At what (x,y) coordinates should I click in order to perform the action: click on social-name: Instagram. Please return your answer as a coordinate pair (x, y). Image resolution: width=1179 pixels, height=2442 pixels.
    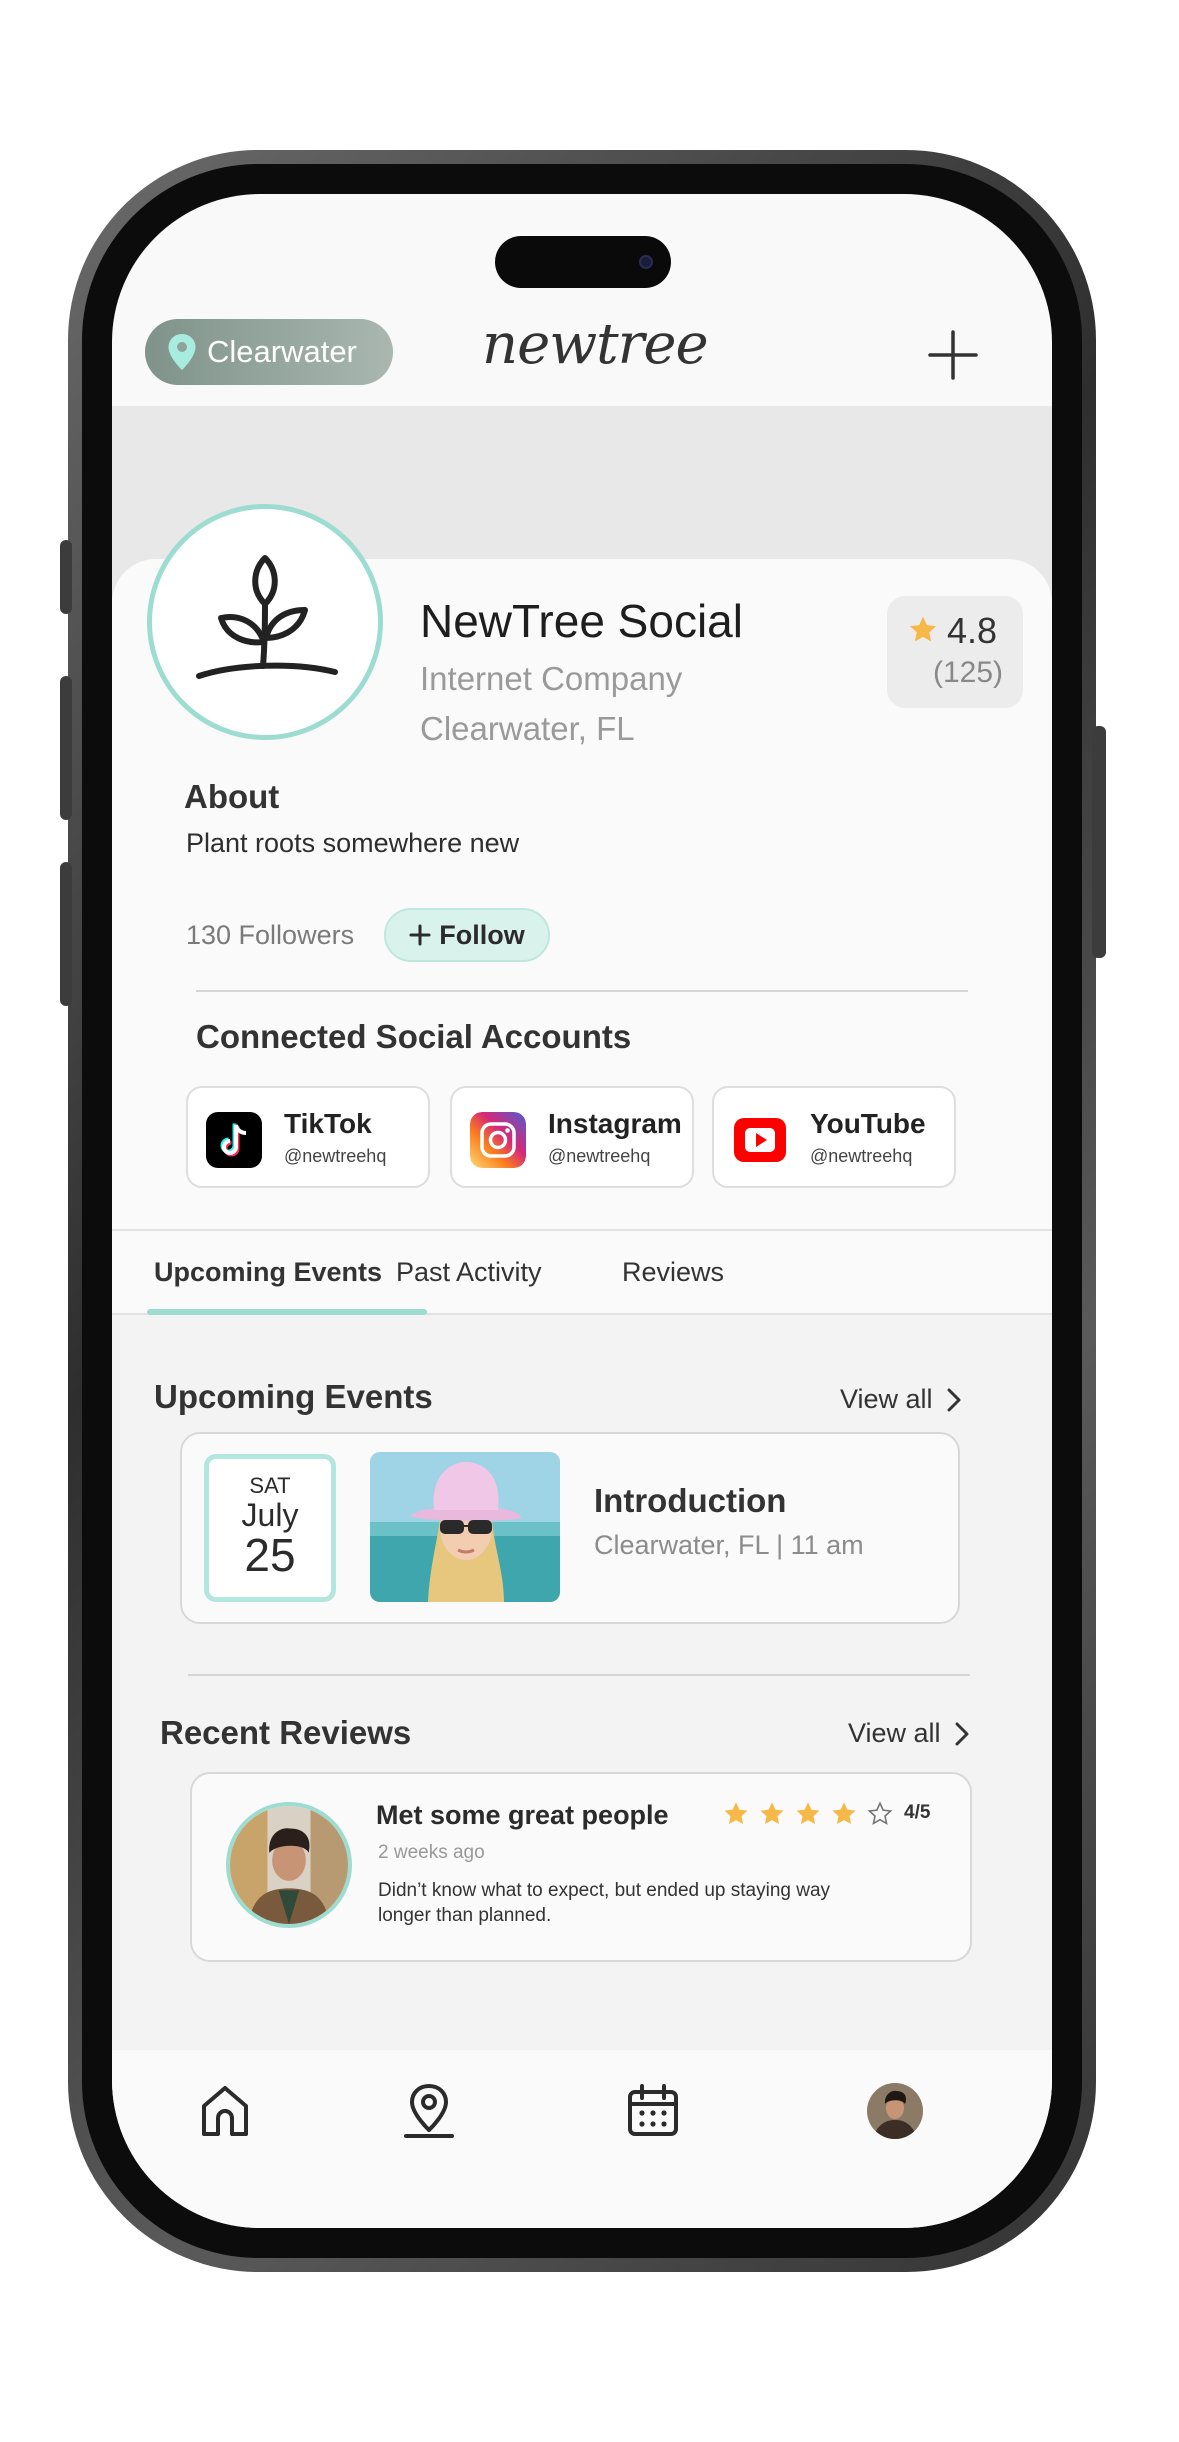
    Looking at the image, I should click on (615, 1123).